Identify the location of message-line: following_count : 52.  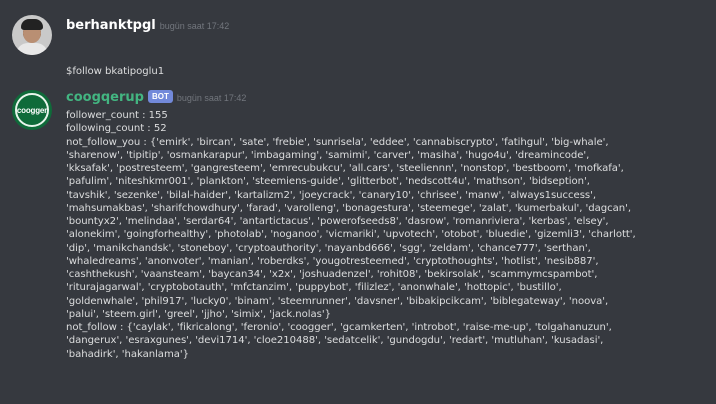
(116, 129).